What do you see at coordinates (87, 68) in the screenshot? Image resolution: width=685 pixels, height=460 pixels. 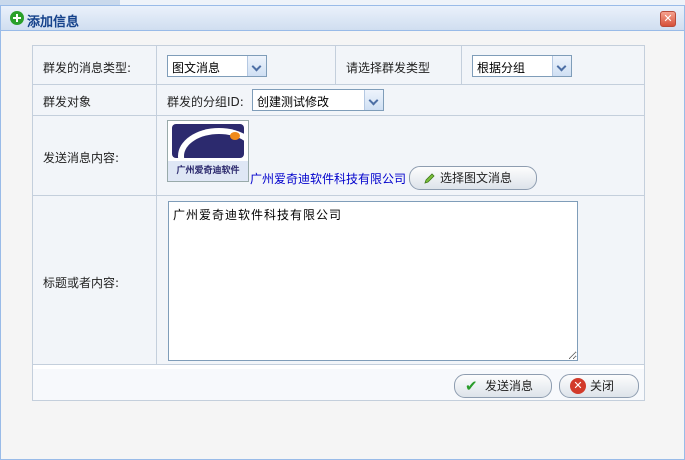 I see `msg-type-label: 群发的消息类型:` at bounding box center [87, 68].